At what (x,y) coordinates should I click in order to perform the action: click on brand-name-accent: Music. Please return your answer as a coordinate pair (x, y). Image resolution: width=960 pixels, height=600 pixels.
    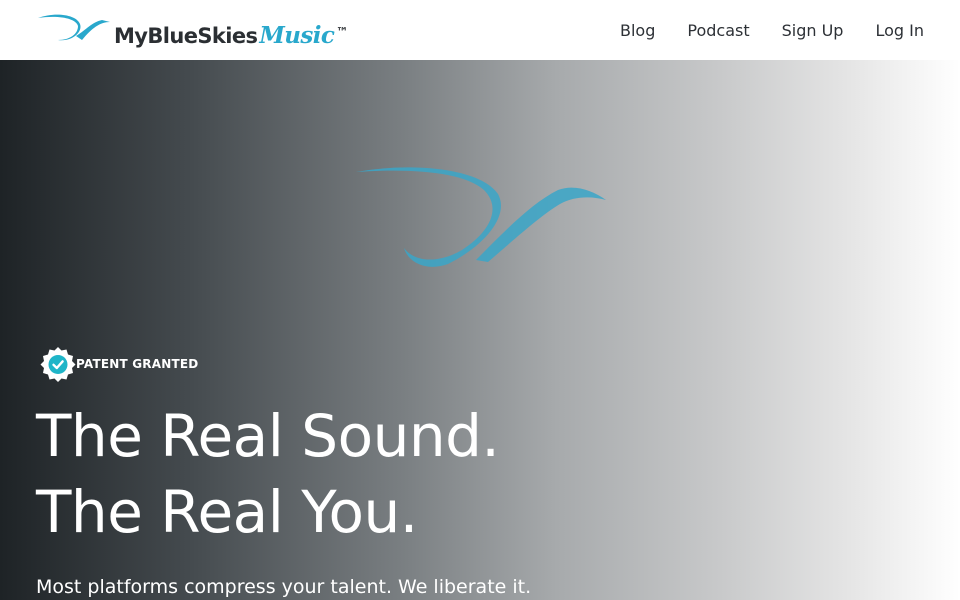
    Looking at the image, I should click on (297, 35).